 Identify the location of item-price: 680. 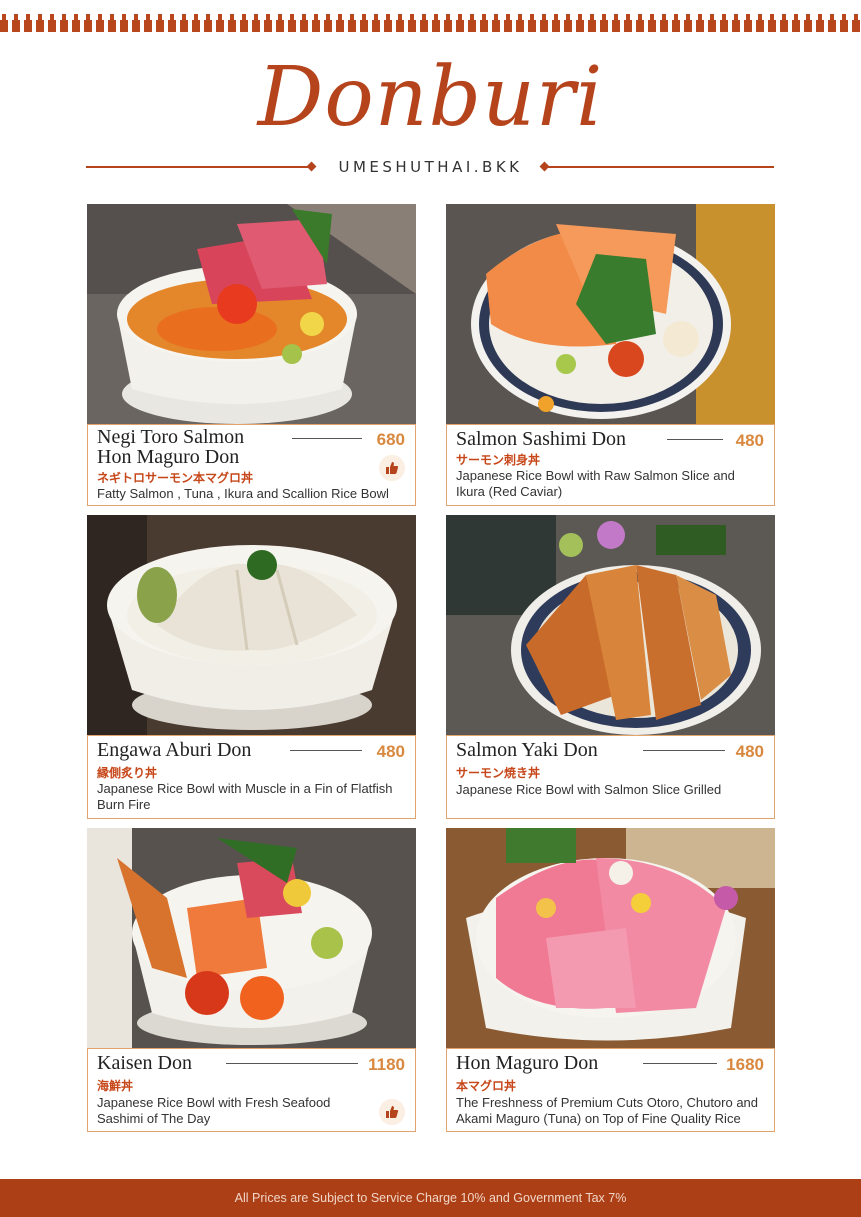
(390, 439).